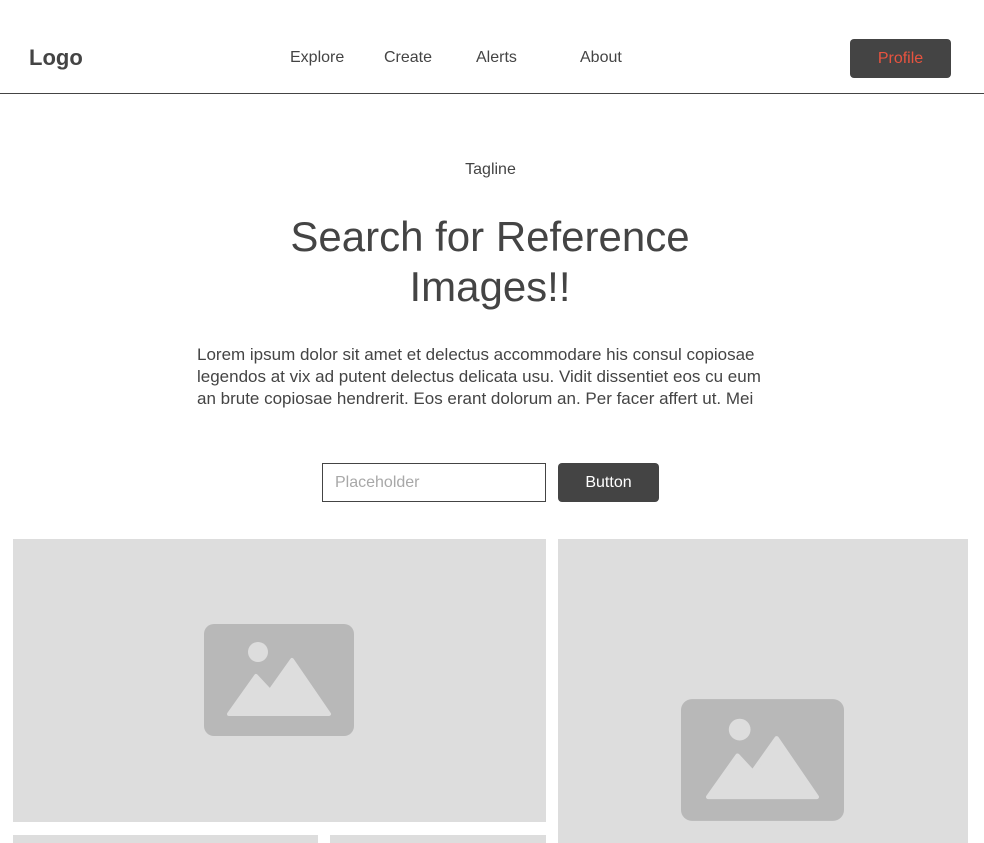 This screenshot has height=843, width=984. I want to click on tagline: Tagline, so click(490, 169).